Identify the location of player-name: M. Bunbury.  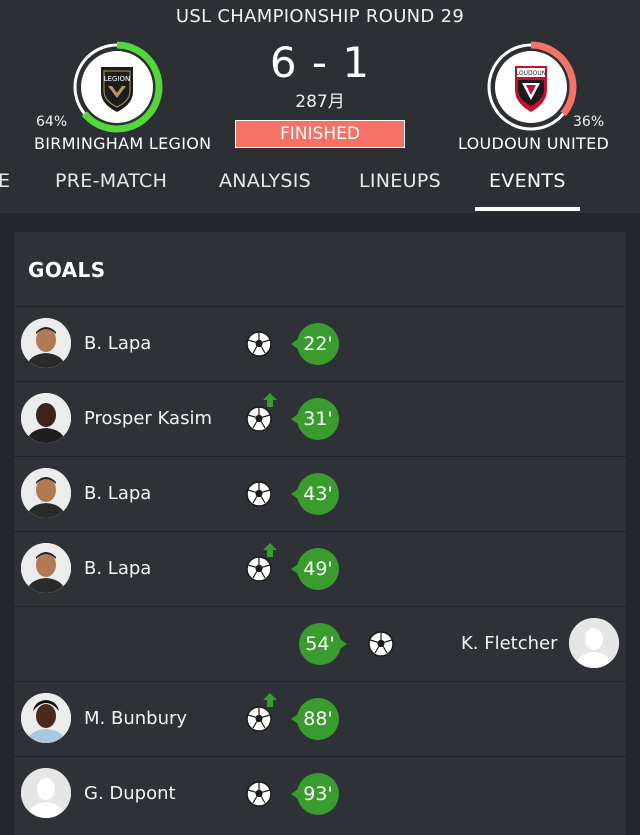
(135, 718).